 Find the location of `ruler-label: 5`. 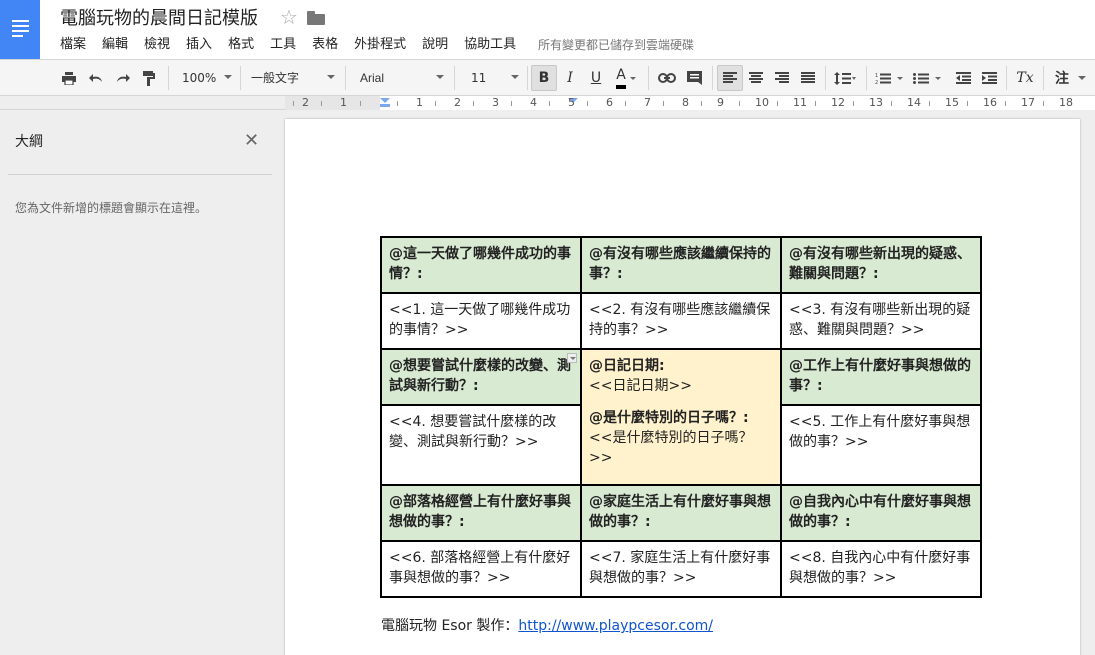

ruler-label: 5 is located at coordinates (571, 102).